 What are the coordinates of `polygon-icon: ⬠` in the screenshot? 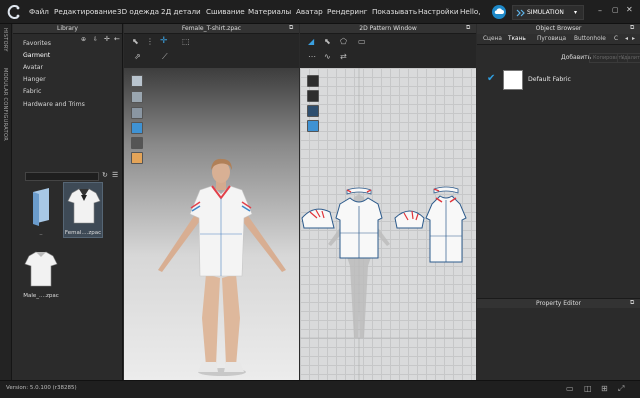 It's located at (343, 41).